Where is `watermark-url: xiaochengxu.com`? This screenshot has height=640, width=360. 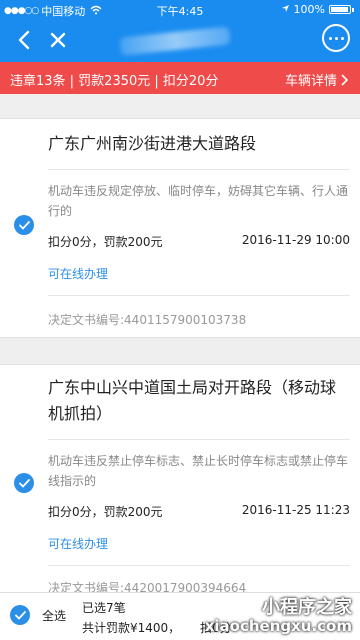 watermark-url: xiaochengxu.com is located at coordinates (278, 626).